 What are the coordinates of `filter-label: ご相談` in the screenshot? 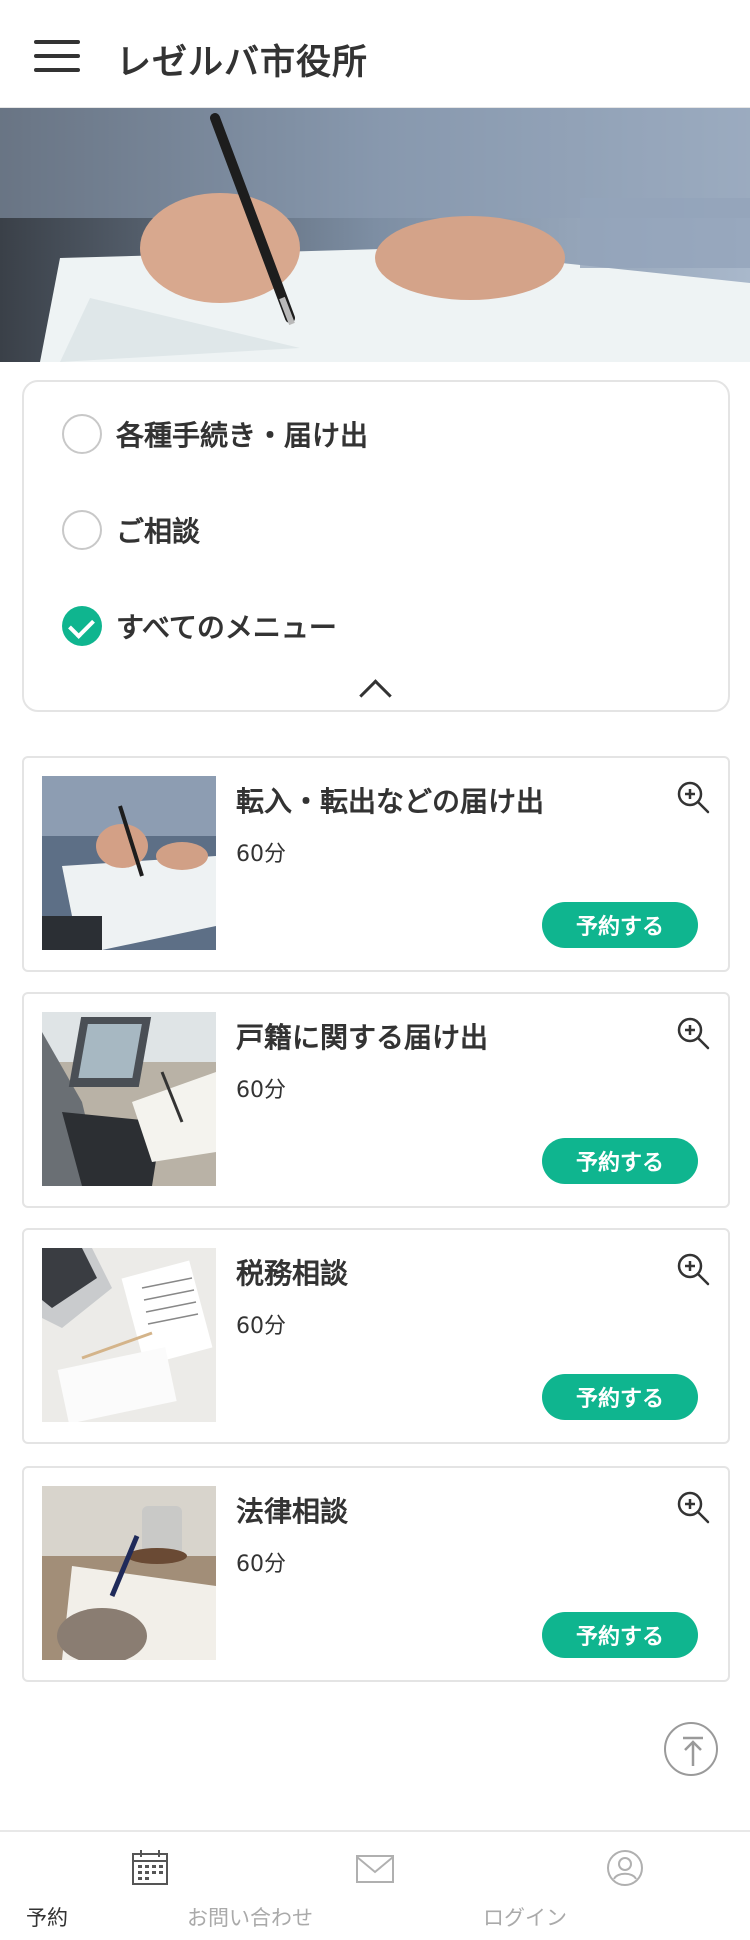 It's located at (158, 531).